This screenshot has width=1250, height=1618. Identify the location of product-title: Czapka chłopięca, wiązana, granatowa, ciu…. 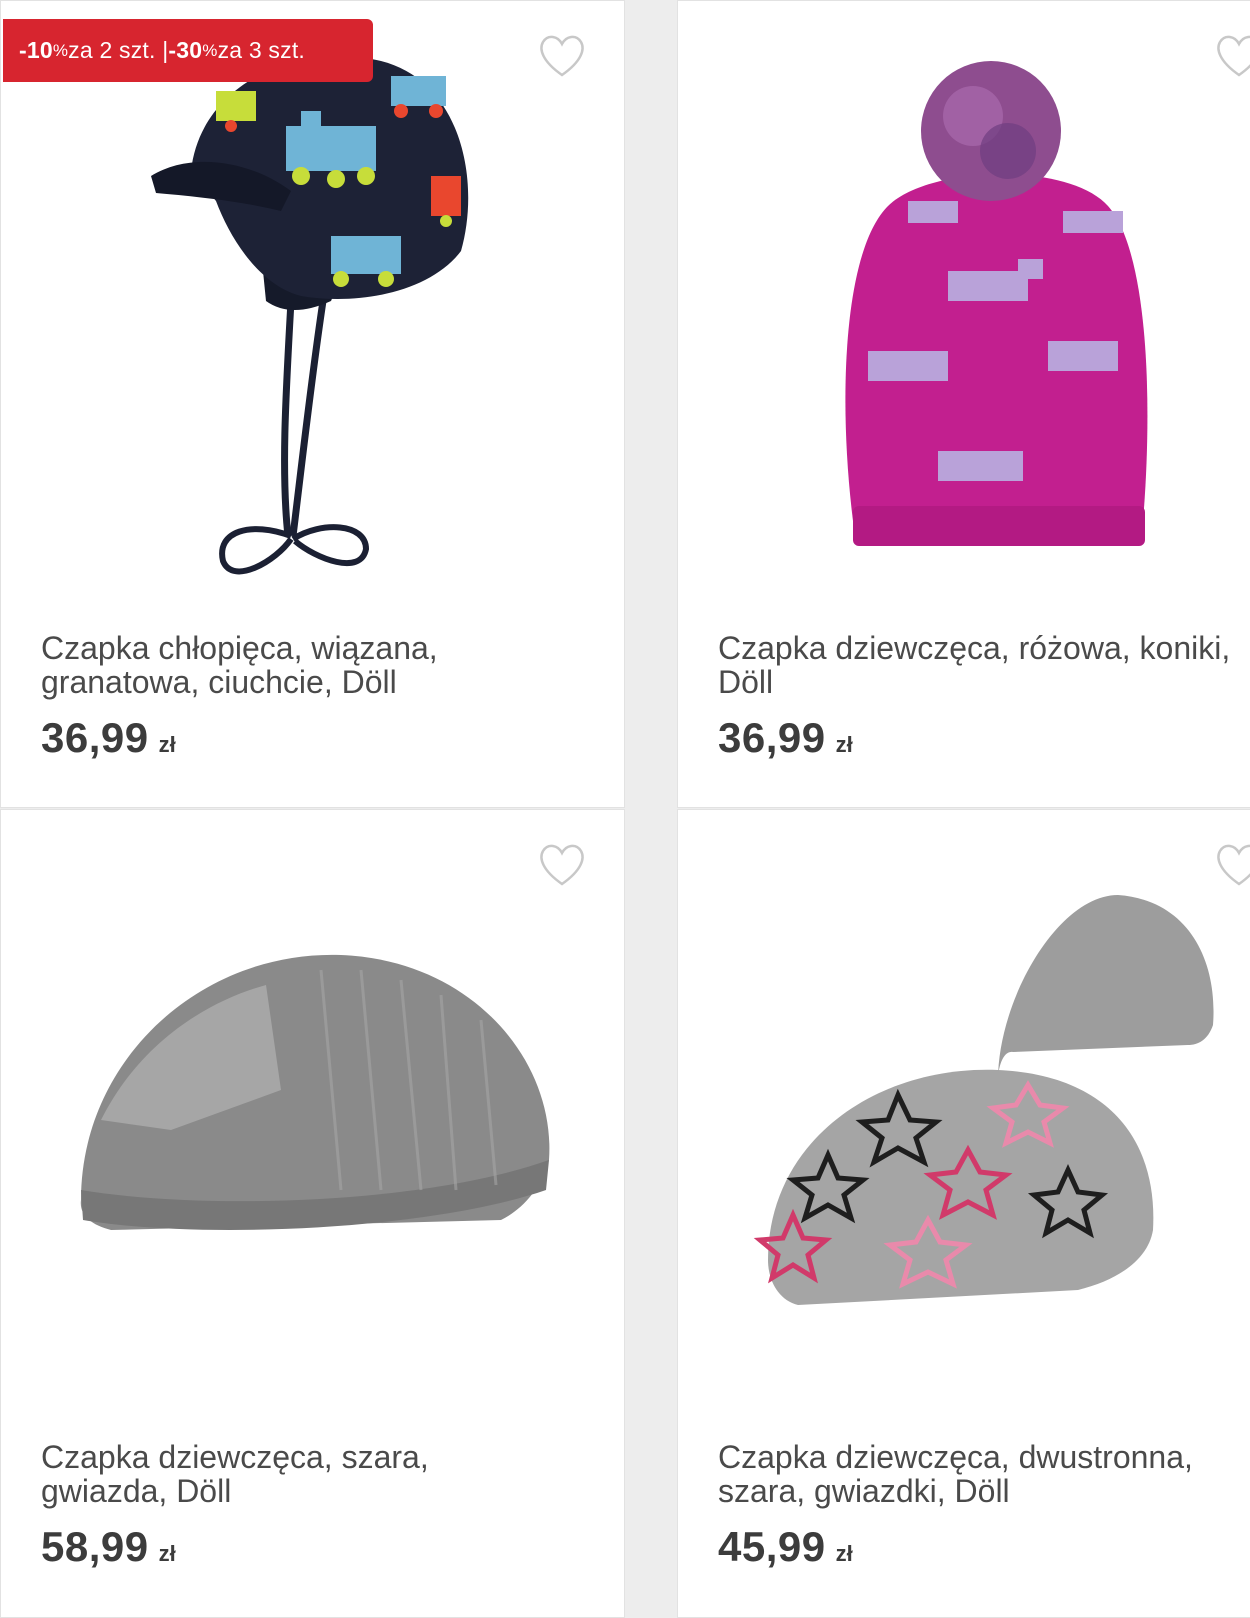
(321, 665).